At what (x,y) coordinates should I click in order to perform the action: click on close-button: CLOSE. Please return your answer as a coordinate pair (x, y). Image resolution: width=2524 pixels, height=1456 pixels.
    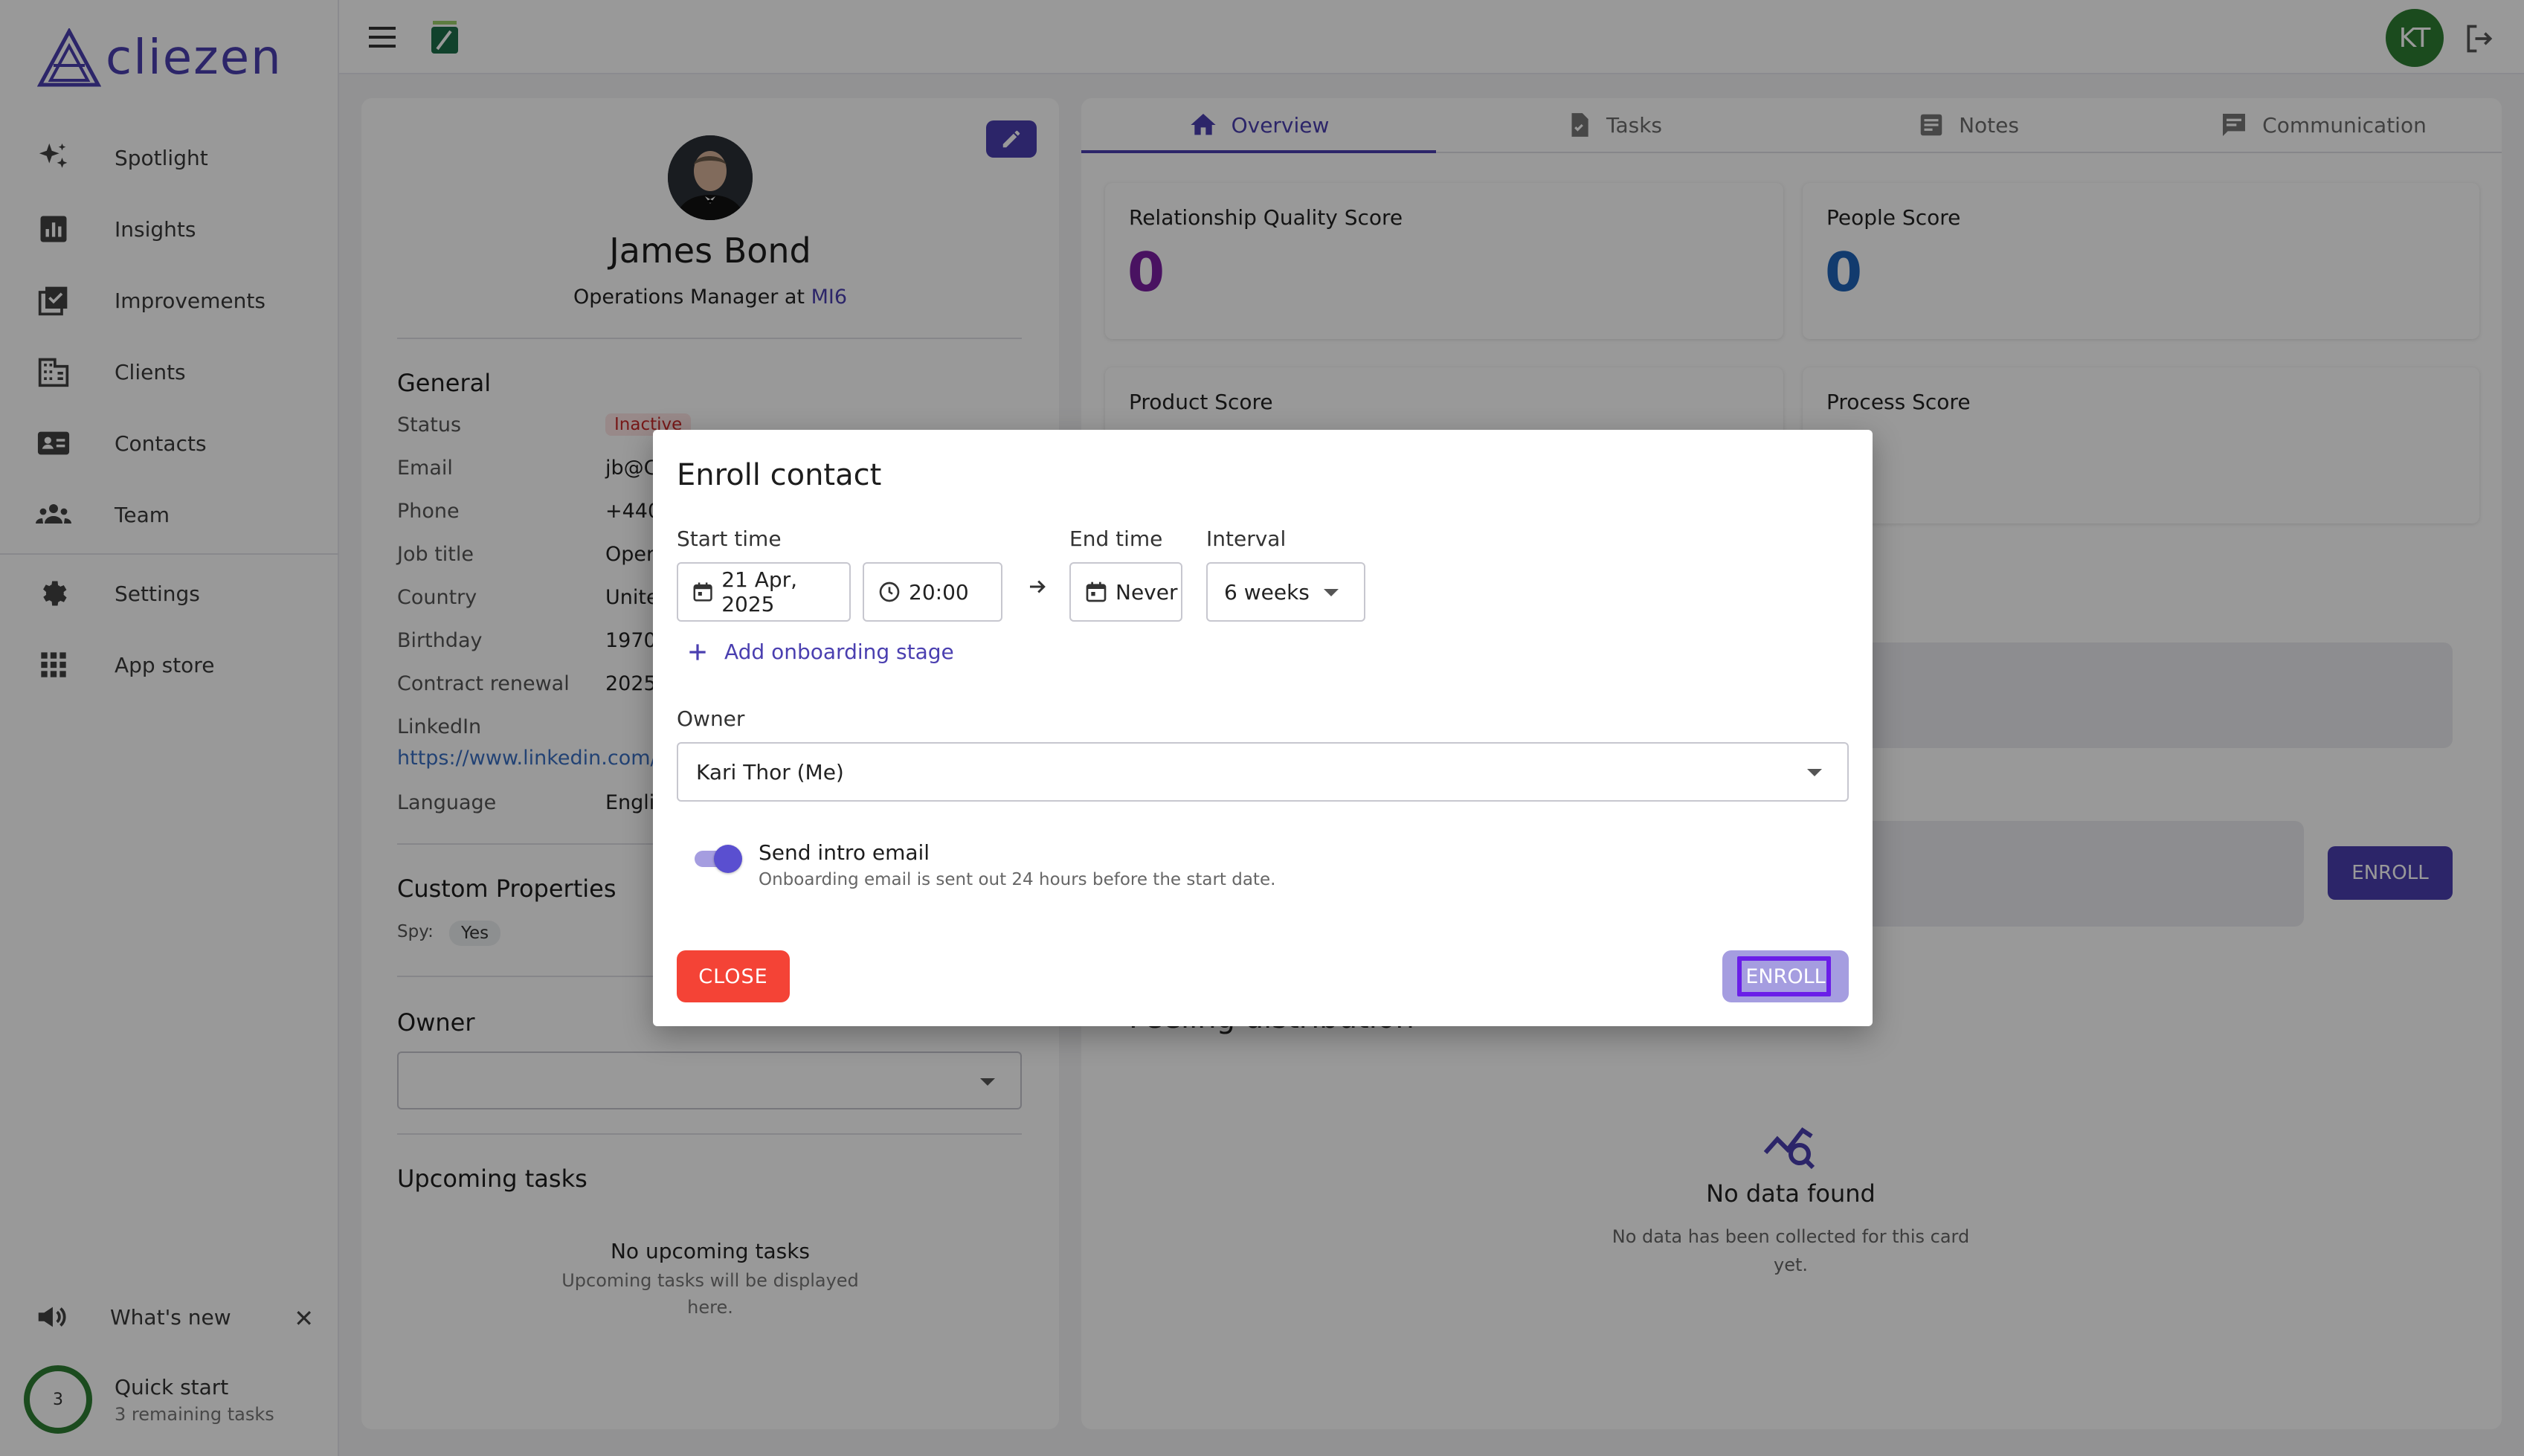
    Looking at the image, I should click on (733, 976).